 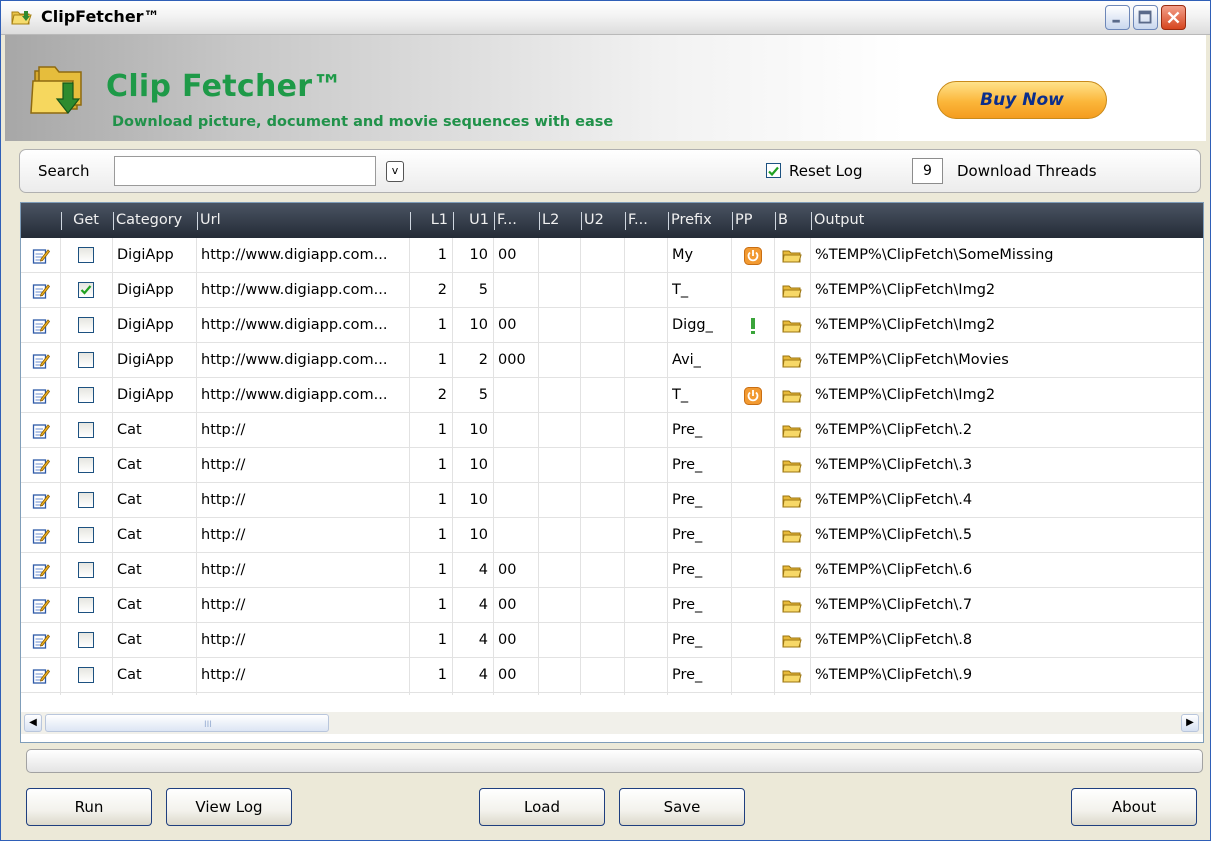 I want to click on cell-output: %TEMP%\ClipFetch\.3, so click(x=1007, y=465).